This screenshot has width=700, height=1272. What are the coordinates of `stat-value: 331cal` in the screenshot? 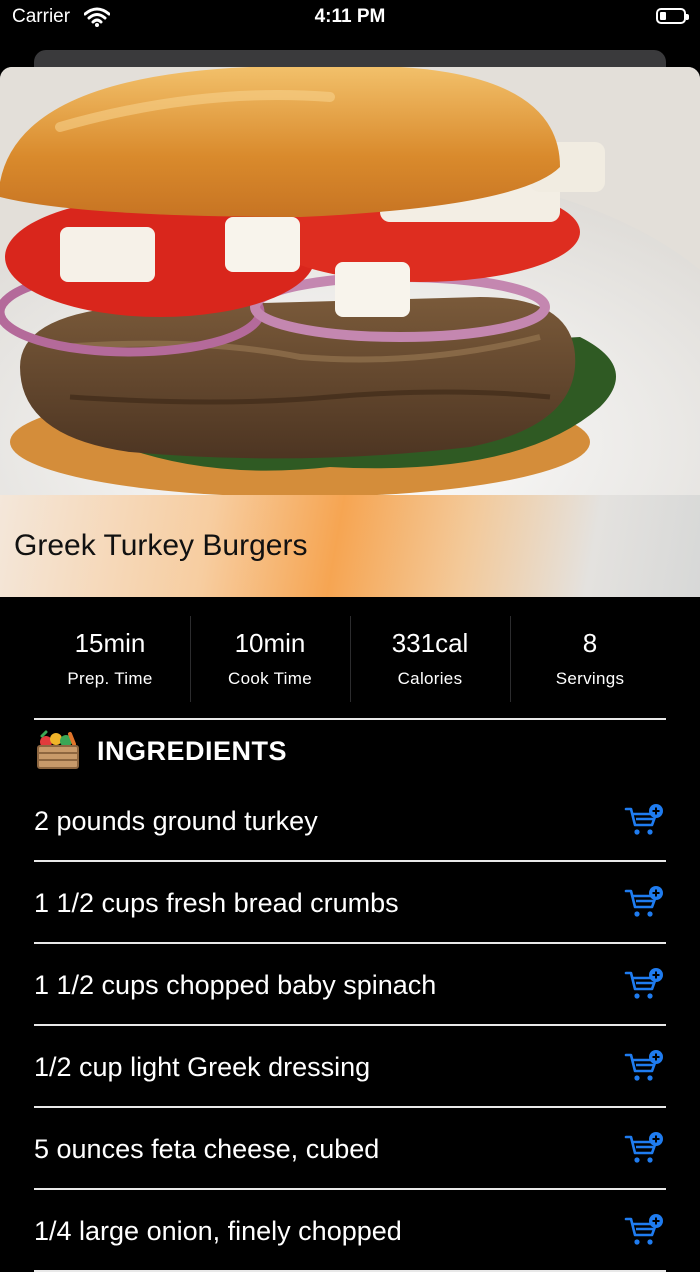 It's located at (430, 643).